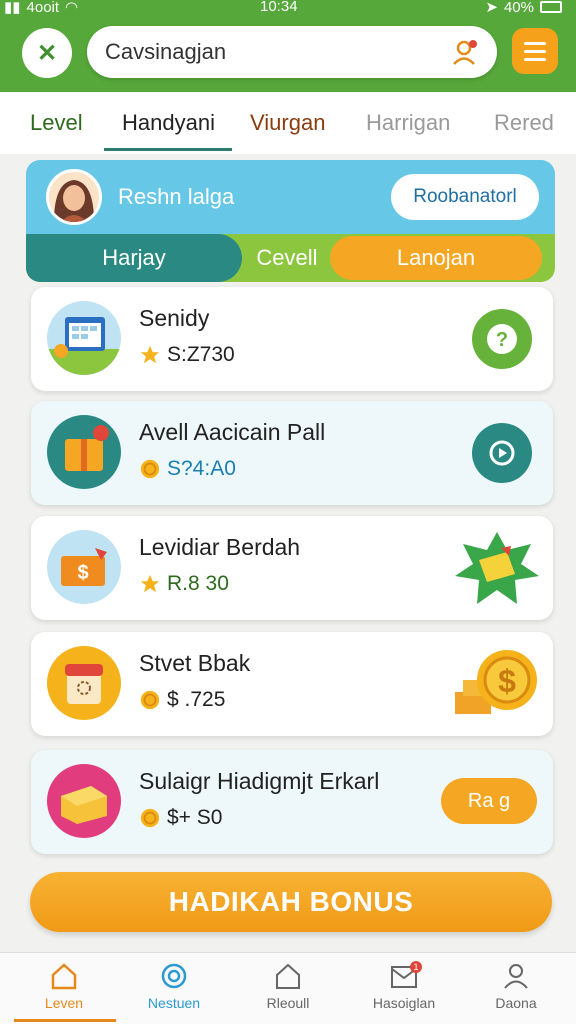  Describe the element at coordinates (292, 684) in the screenshot. I see `reward-card: Stvet Bbak $ .725 $` at that location.